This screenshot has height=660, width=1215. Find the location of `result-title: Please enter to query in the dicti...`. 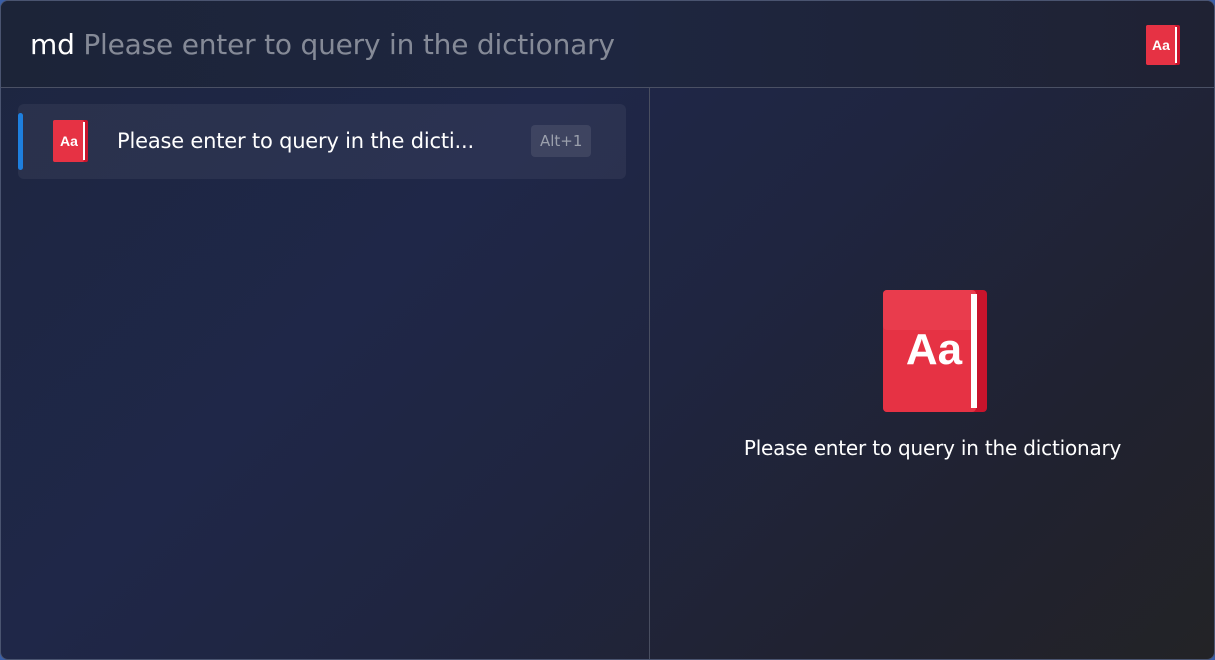

result-title: Please enter to query in the dicti... is located at coordinates (295, 141).